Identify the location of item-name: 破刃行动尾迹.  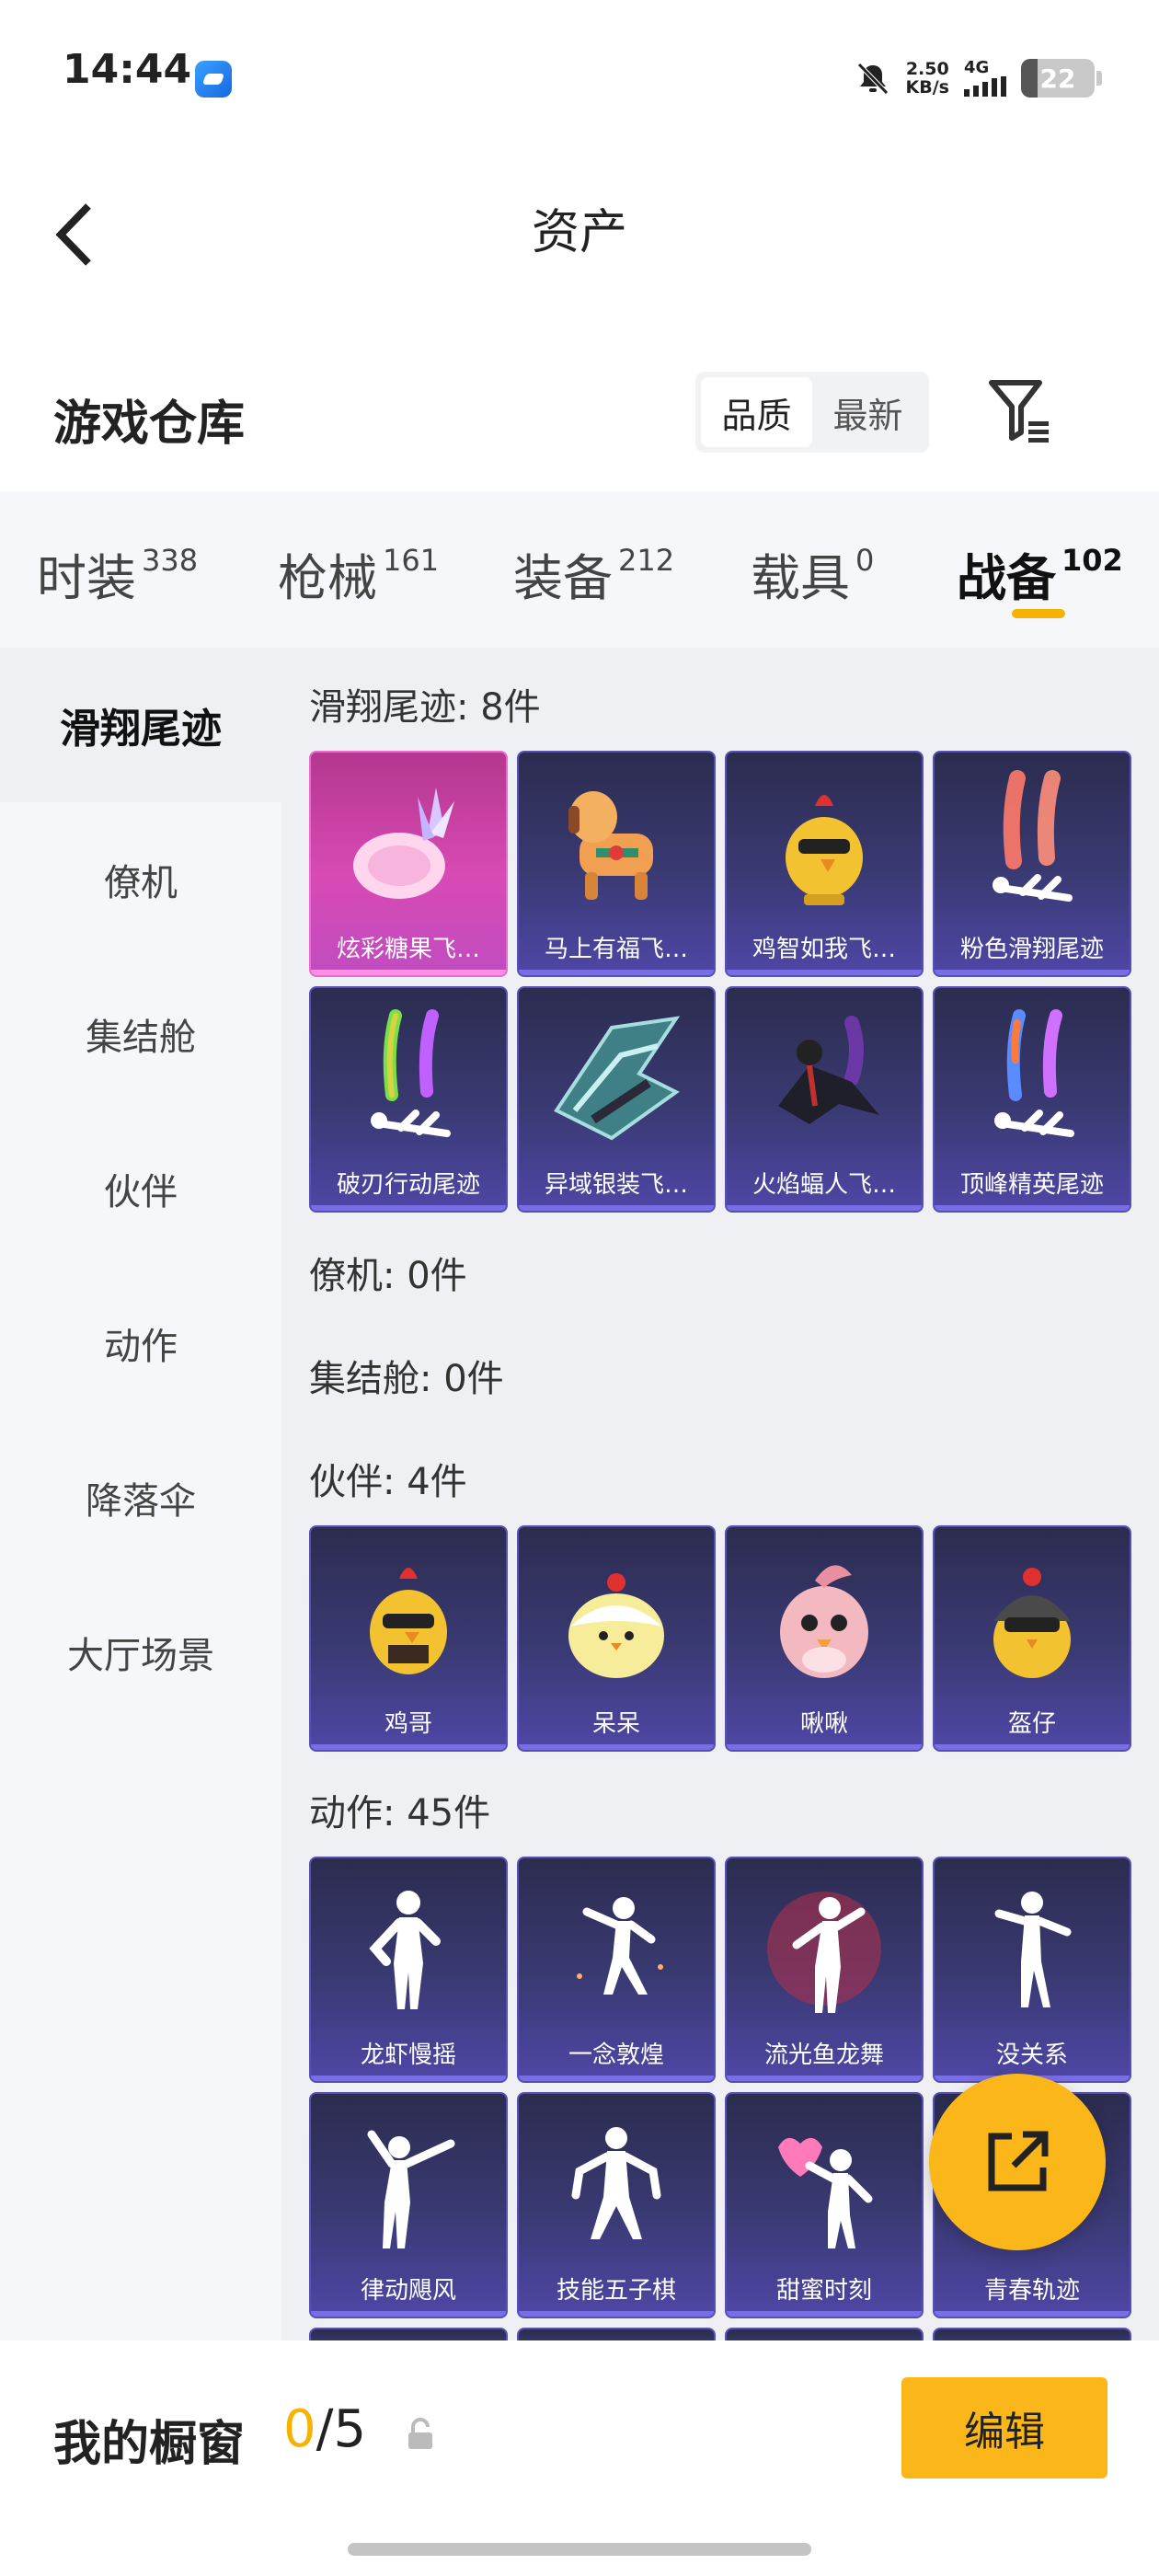
(408, 1185).